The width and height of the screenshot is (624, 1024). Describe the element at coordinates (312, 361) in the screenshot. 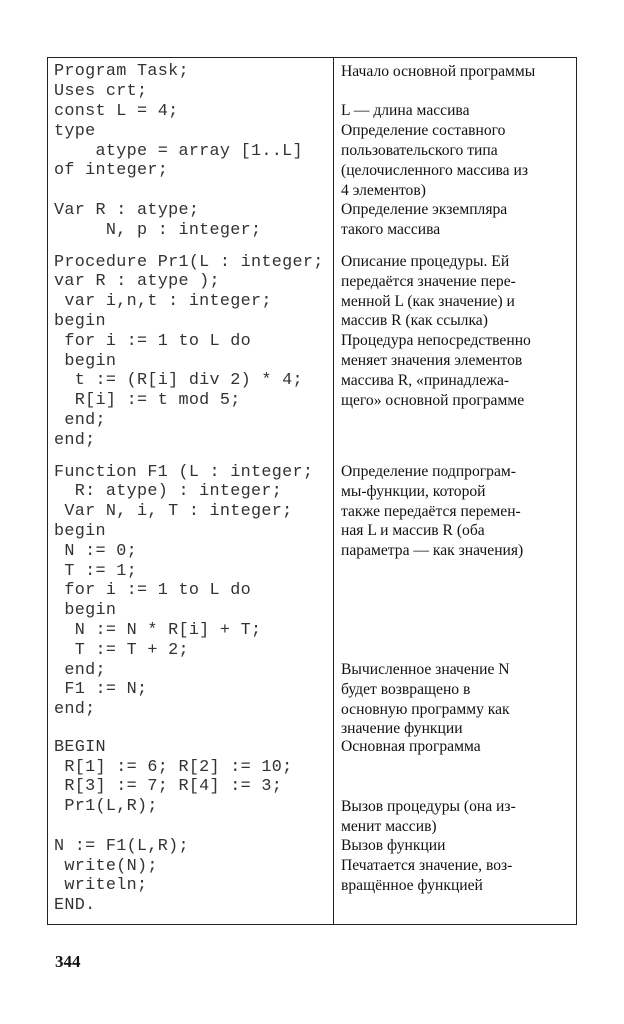

I see `table-row: begin меняет значения элементов` at that location.